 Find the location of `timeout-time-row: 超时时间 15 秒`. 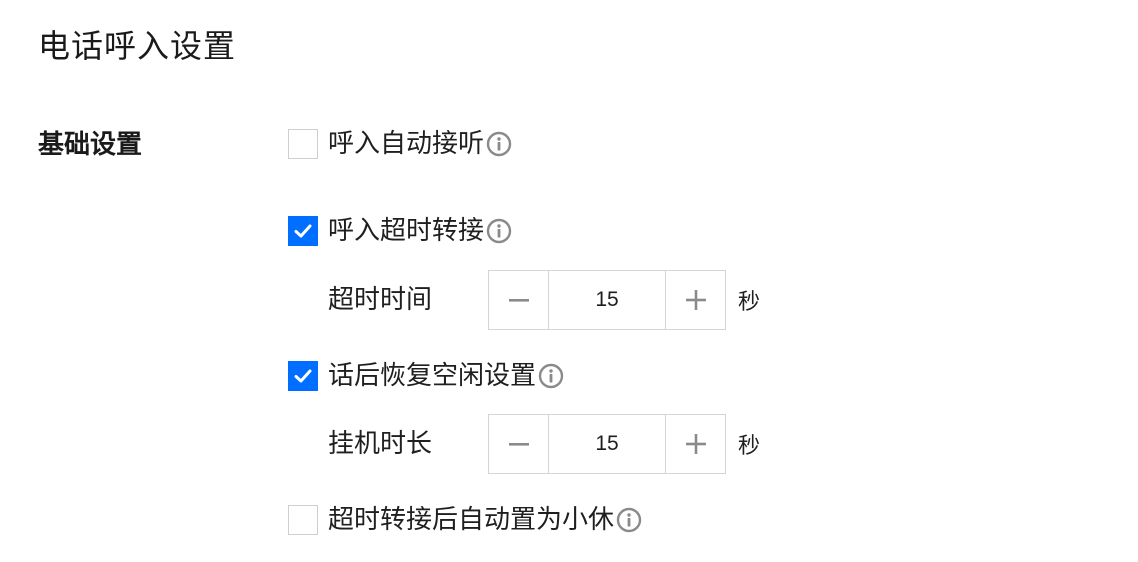

timeout-time-row: 超时时间 15 秒 is located at coordinates (544, 300).